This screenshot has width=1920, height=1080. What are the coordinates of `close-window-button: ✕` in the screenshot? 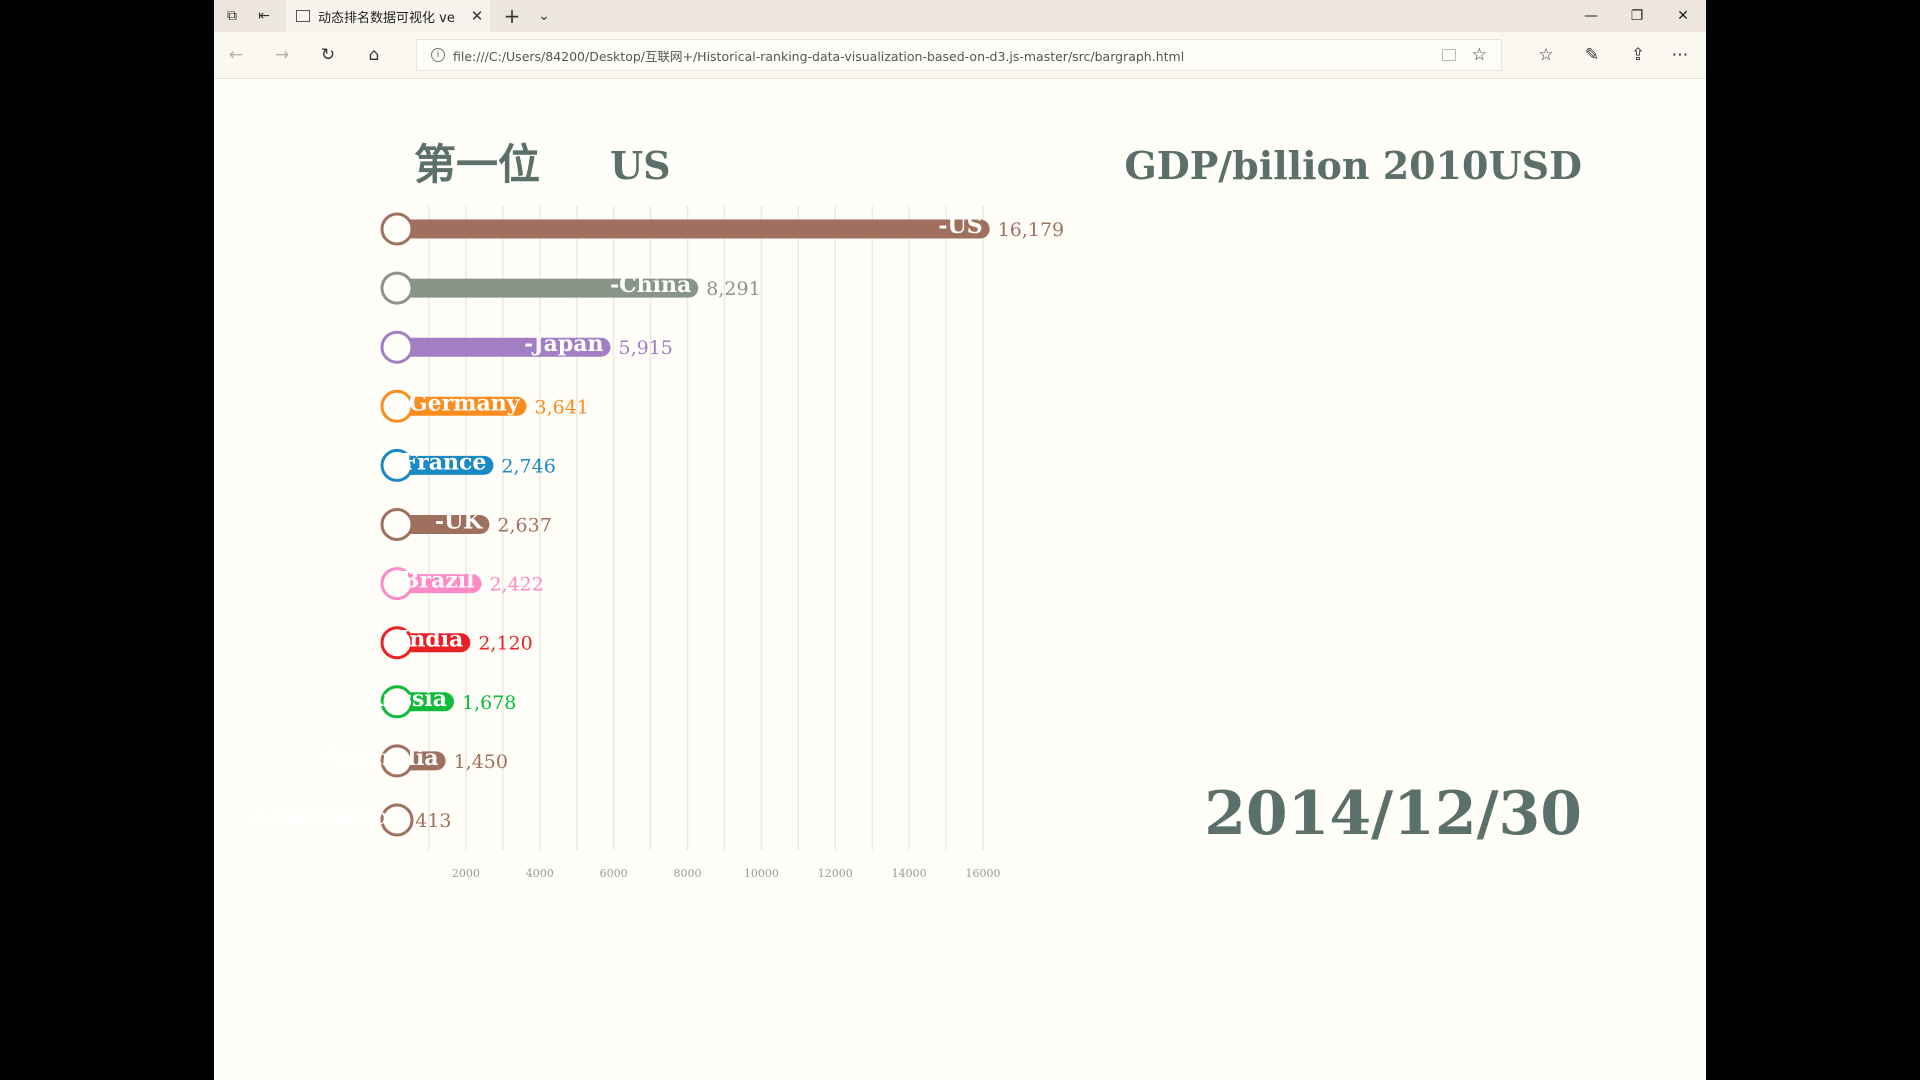 It's located at (1683, 16).